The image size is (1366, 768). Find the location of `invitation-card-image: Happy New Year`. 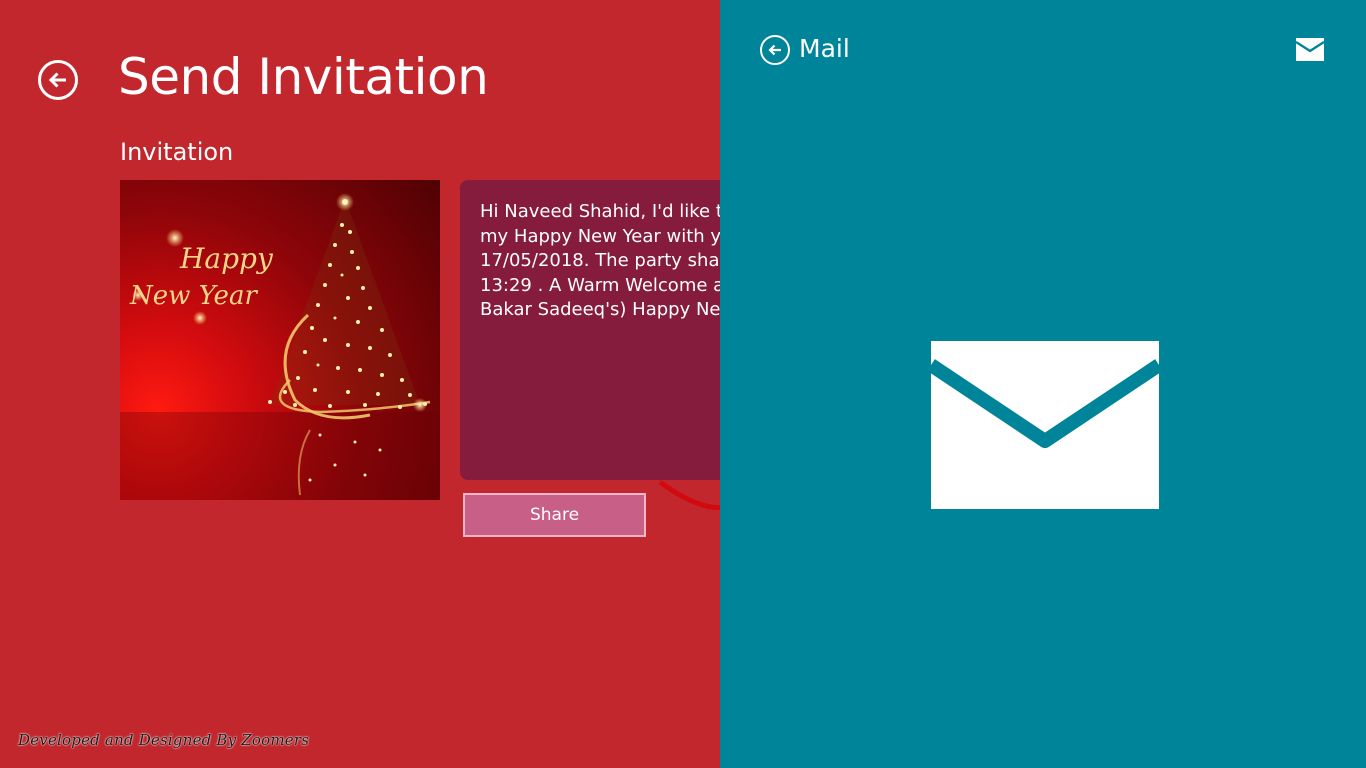

invitation-card-image: Happy New Year is located at coordinates (280, 340).